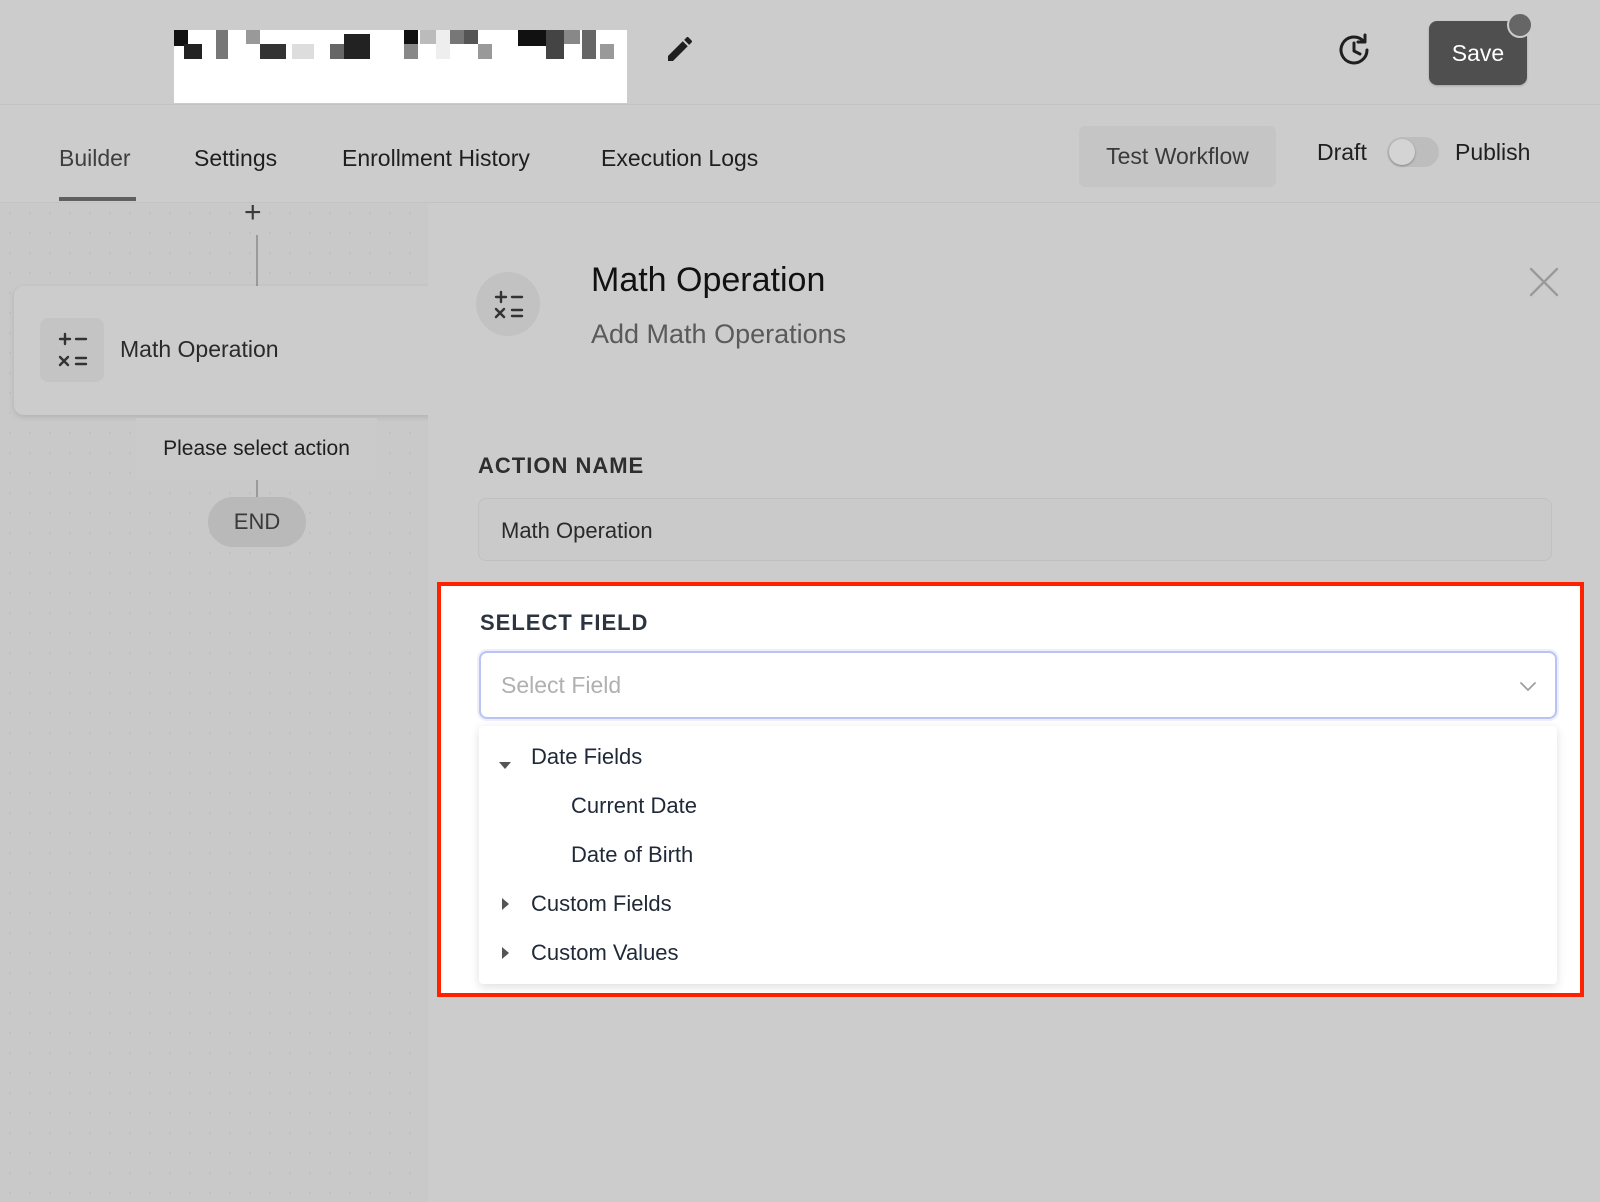 The width and height of the screenshot is (1600, 1202). I want to click on toggle-knob, so click(1402, 152).